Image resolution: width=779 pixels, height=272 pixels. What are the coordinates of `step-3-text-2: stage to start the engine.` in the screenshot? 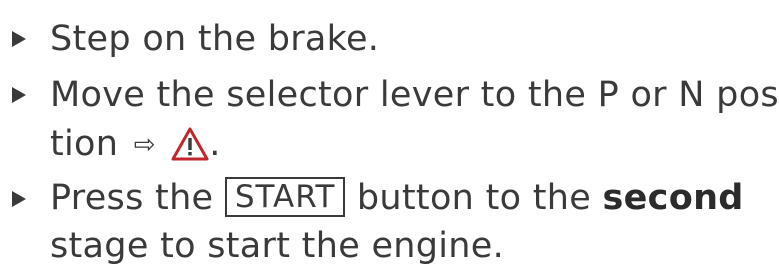 It's located at (277, 246).